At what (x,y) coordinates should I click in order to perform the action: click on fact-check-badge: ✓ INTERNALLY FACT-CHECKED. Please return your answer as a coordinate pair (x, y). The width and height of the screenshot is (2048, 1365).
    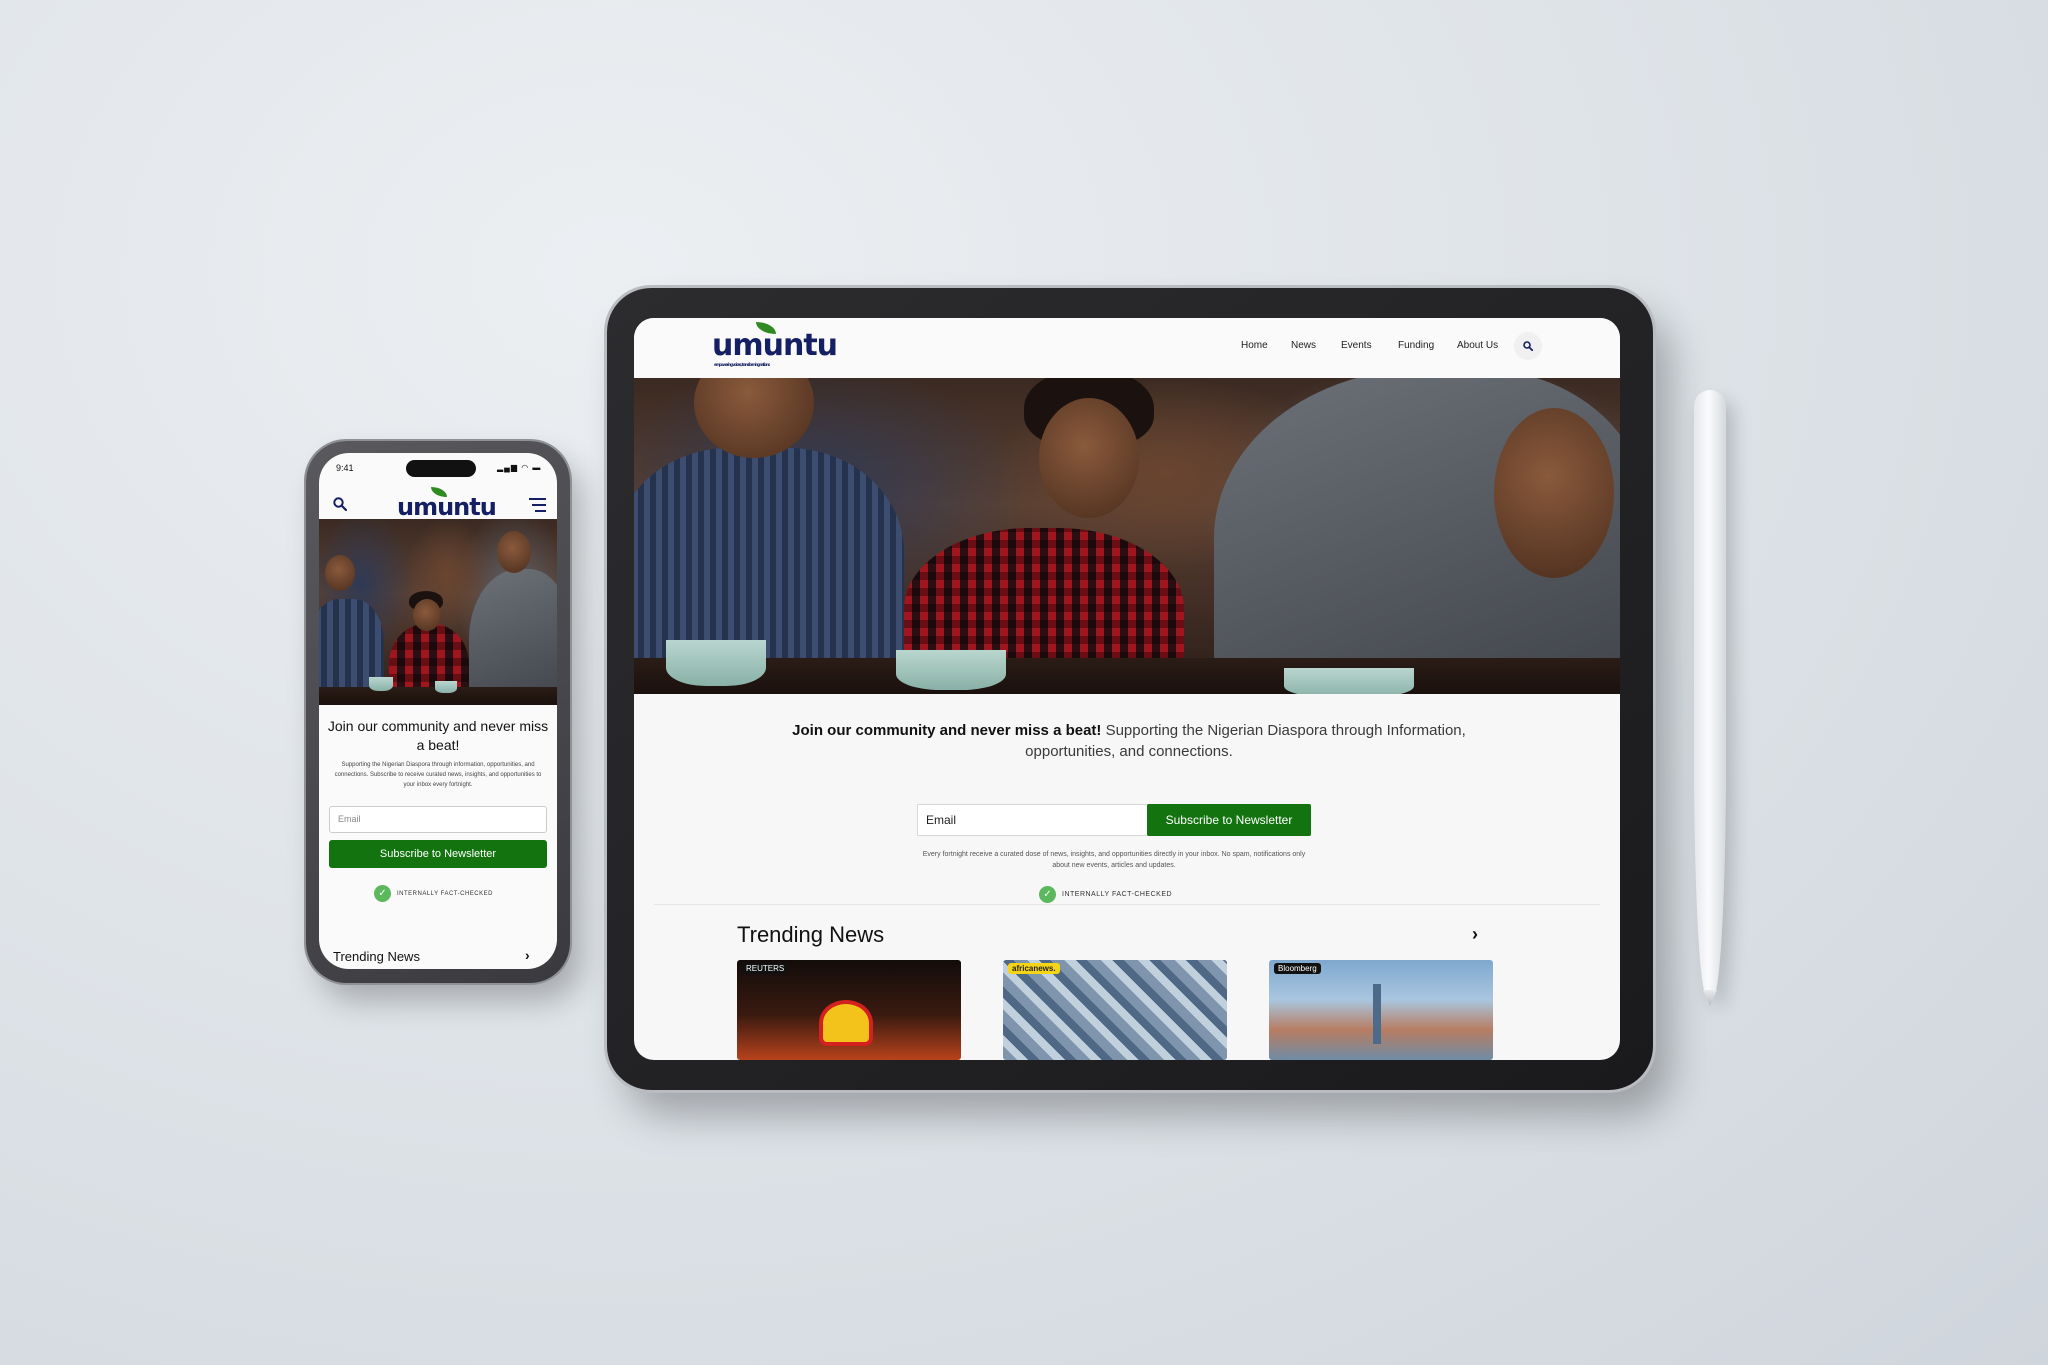
    Looking at the image, I should click on (1105, 894).